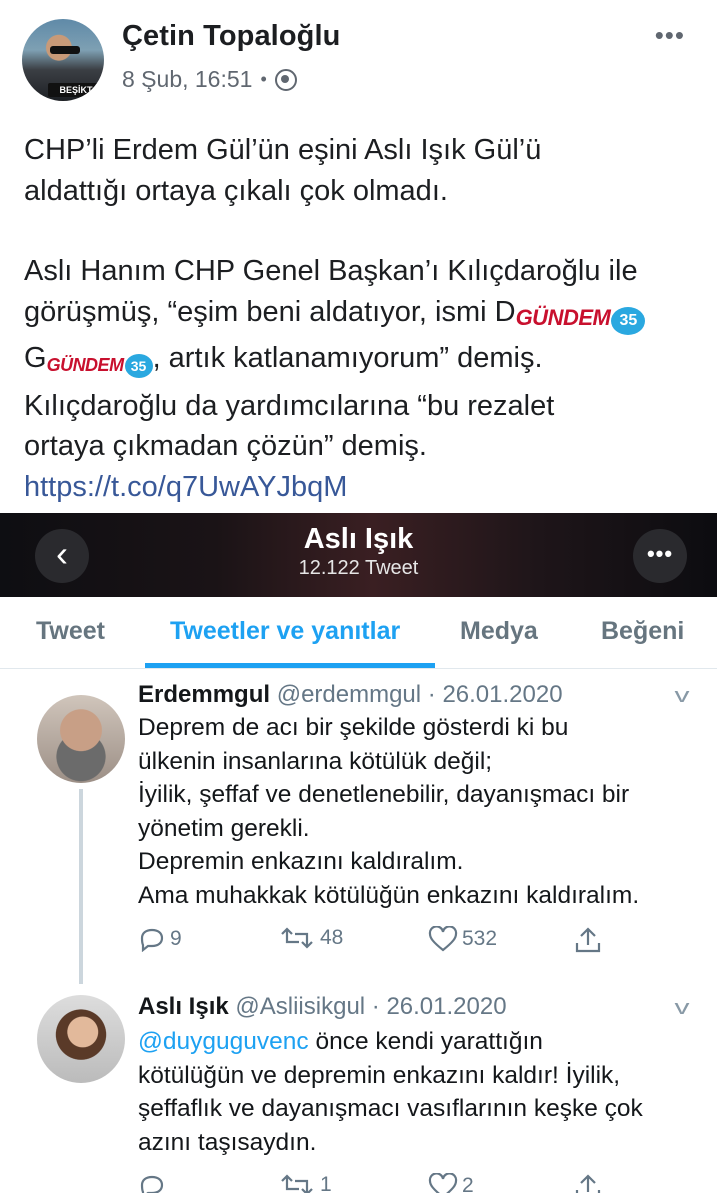 The image size is (717, 1193). Describe the element at coordinates (378, 1183) in the screenshot. I see `tweet-actions: 1 2` at that location.